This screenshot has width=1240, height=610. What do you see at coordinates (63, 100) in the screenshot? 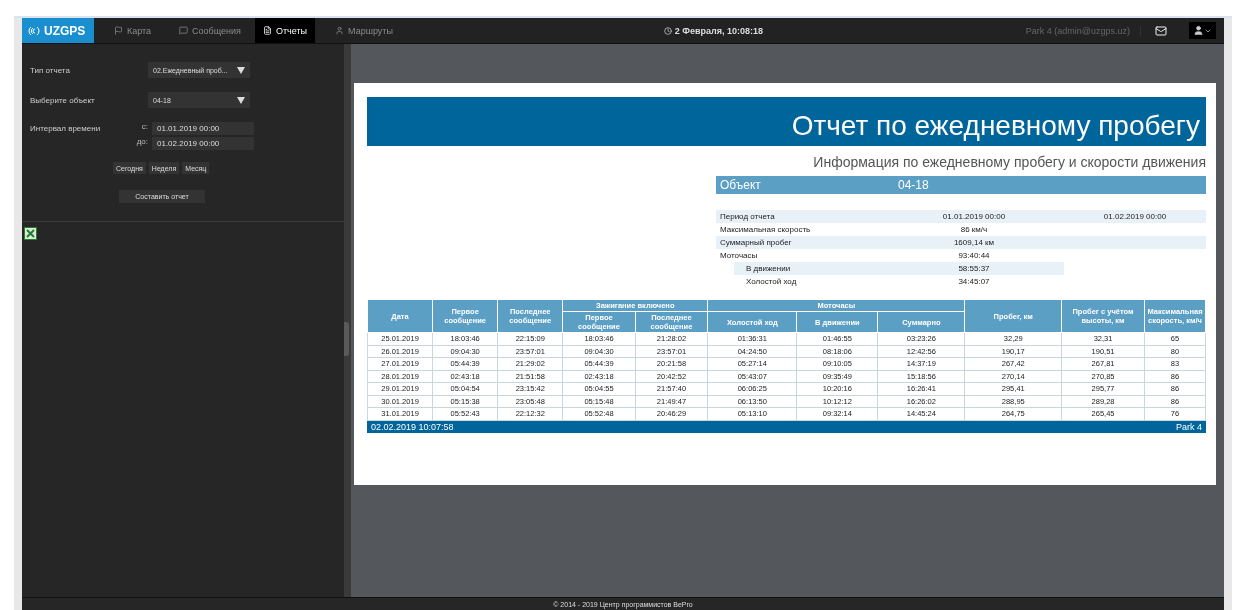
I see `field-label: Выберите объект` at bounding box center [63, 100].